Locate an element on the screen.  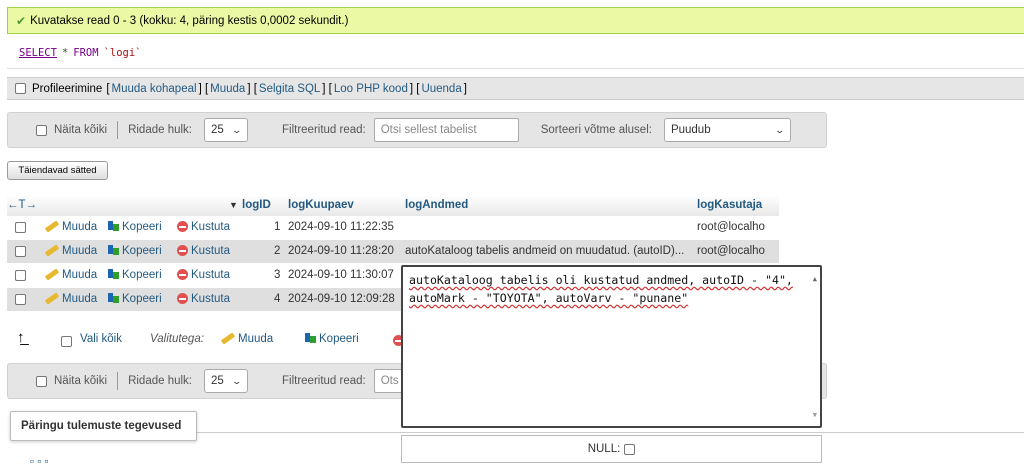
query-results-operations-heading: Päringu tulemuste tegevused is located at coordinates (103, 426).